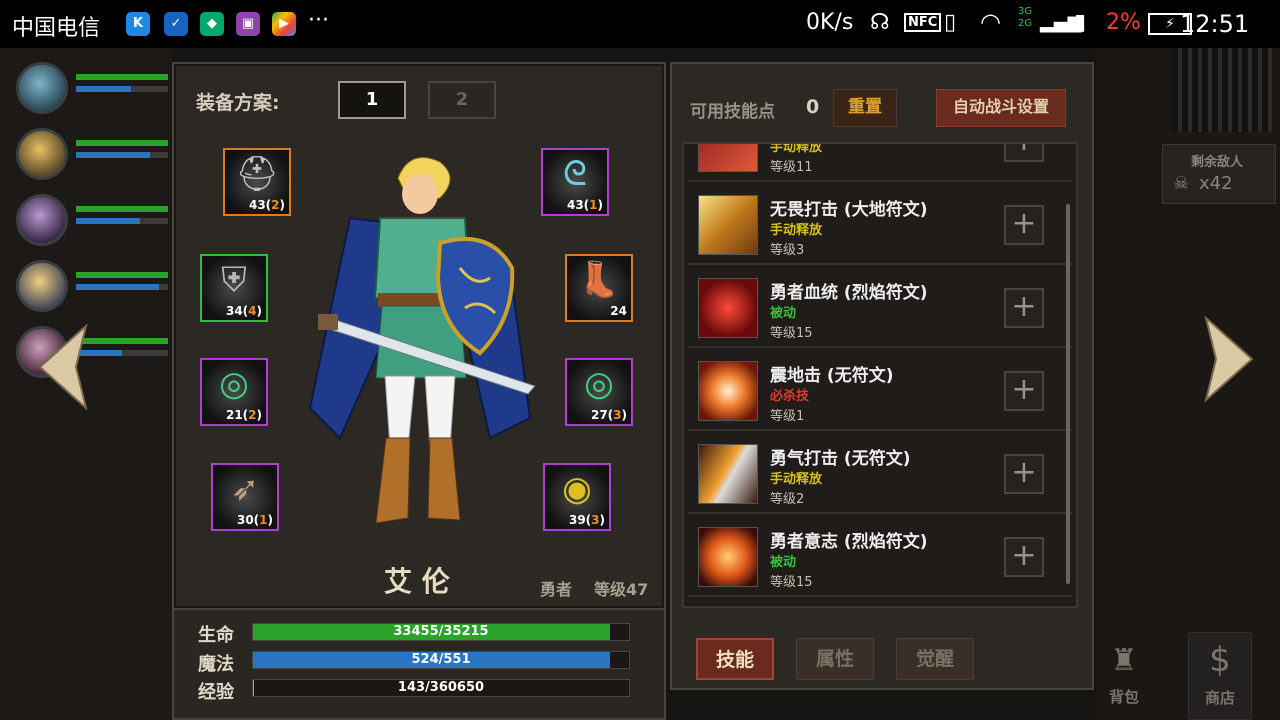  What do you see at coordinates (56, 28) in the screenshot?
I see `carrier-label: 中国电信` at bounding box center [56, 28].